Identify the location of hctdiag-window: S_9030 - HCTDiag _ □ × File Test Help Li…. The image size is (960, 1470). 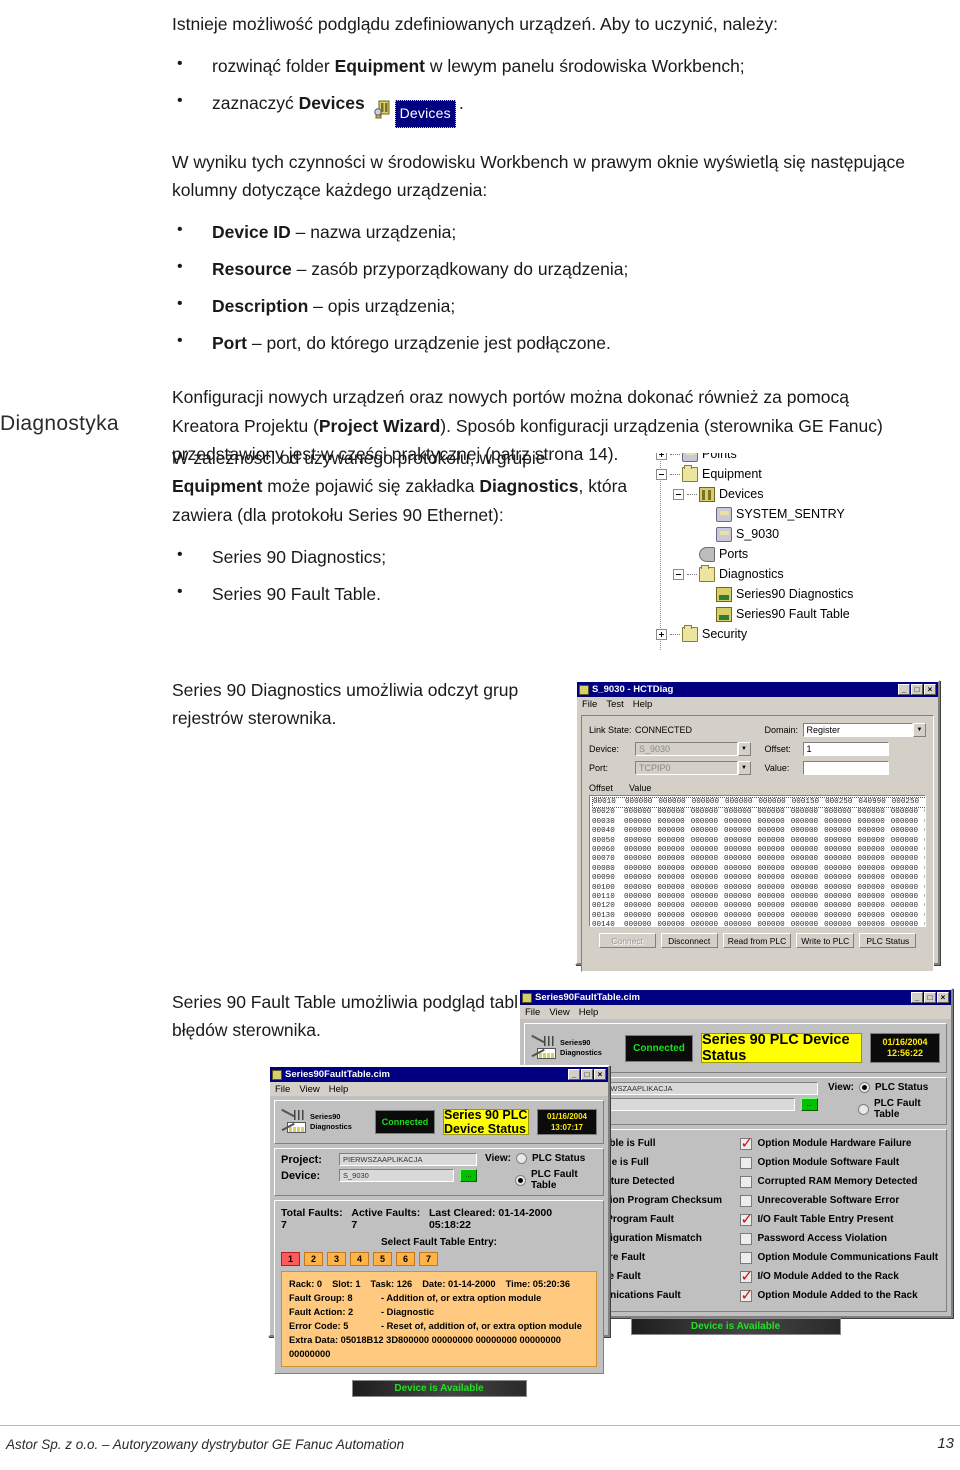
(757, 826).